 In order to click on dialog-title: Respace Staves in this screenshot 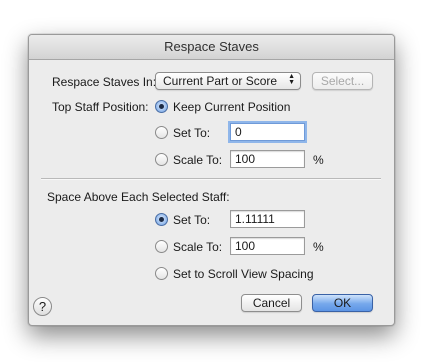, I will do `click(211, 47)`.